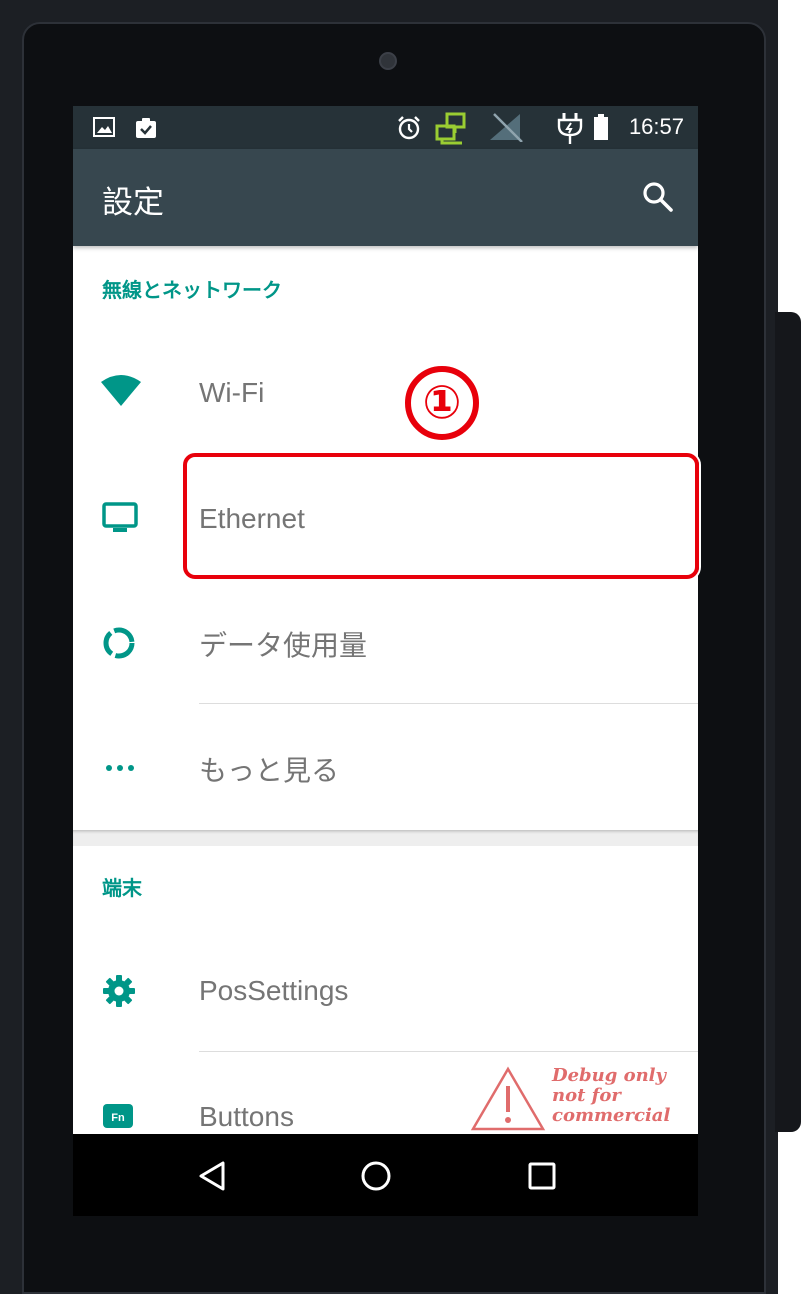 The width and height of the screenshot is (801, 1294). Describe the element at coordinates (611, 1115) in the screenshot. I see `debug-line-3: commercial` at that location.